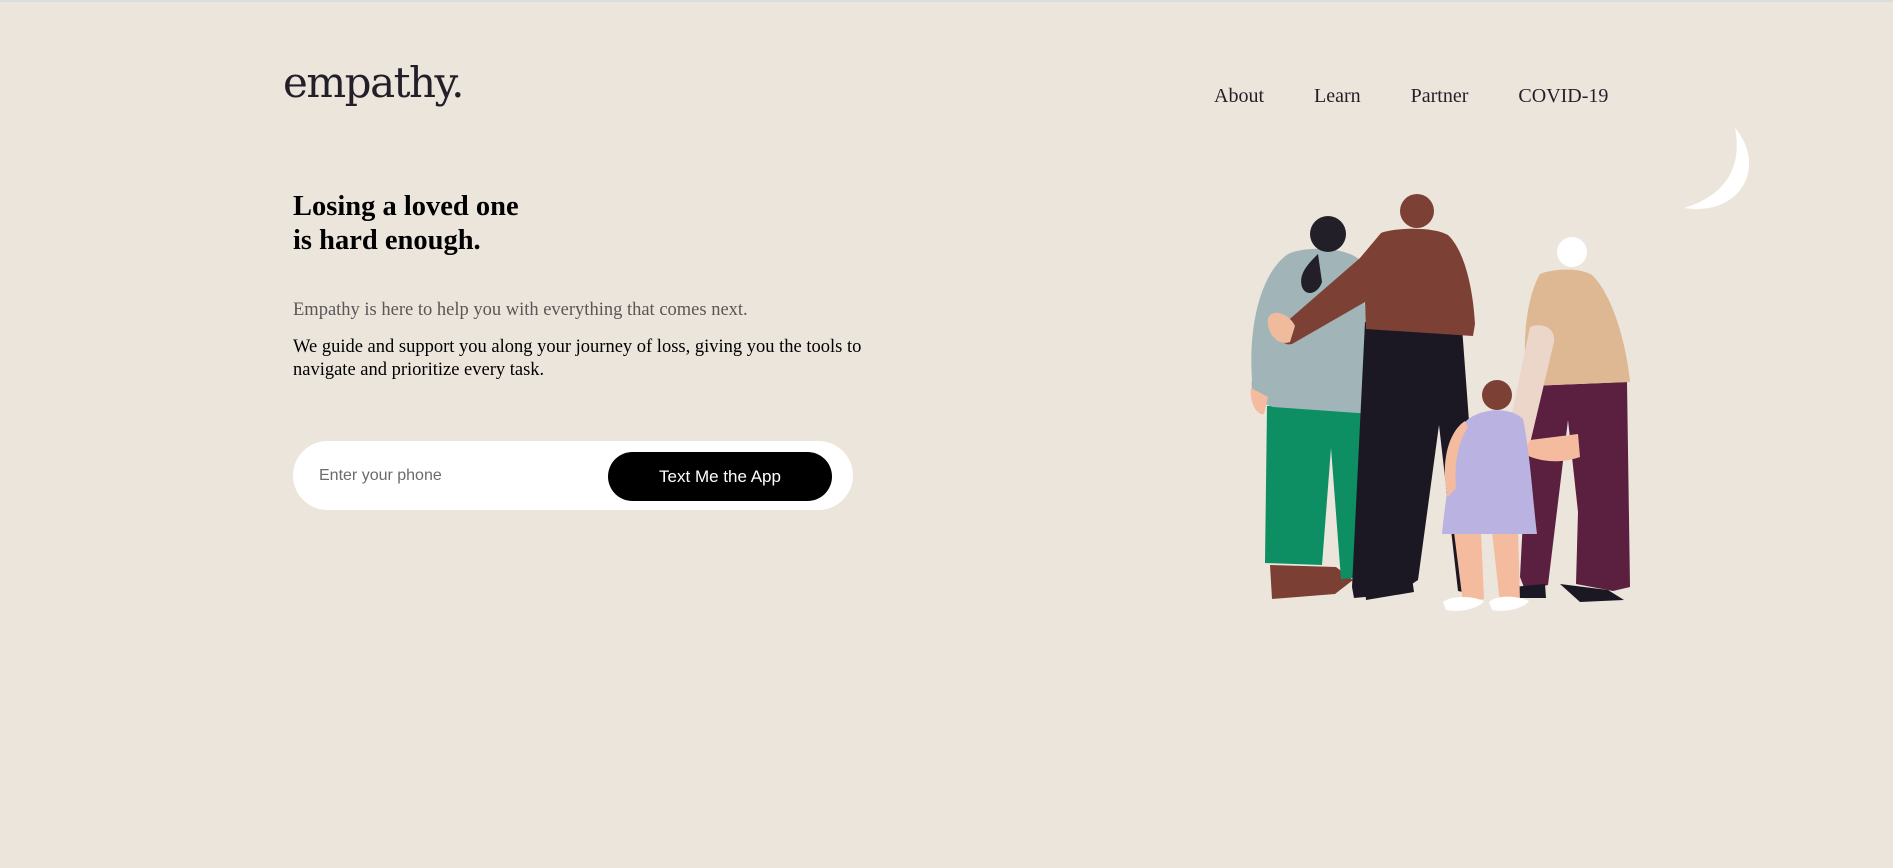 The height and width of the screenshot is (868, 1893). I want to click on elder-tan-shirt-figure, so click(1568, 419).